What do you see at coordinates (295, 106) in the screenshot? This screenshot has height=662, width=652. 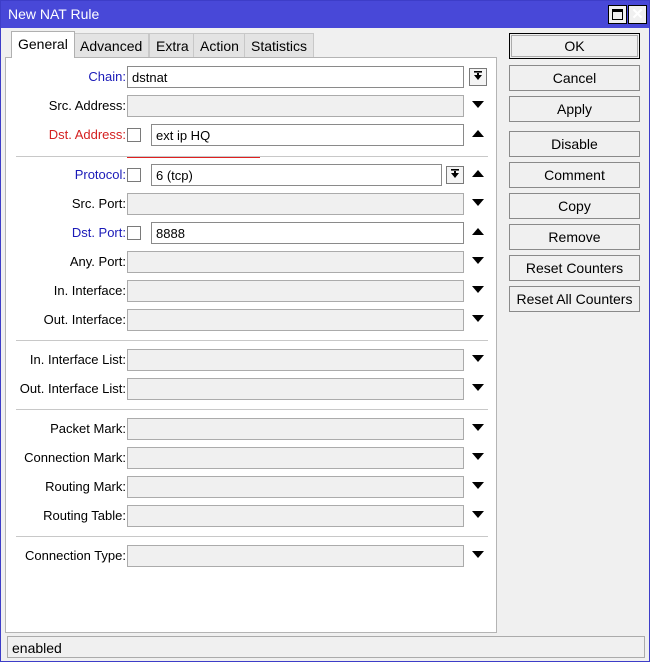 I see `src-address-field` at bounding box center [295, 106].